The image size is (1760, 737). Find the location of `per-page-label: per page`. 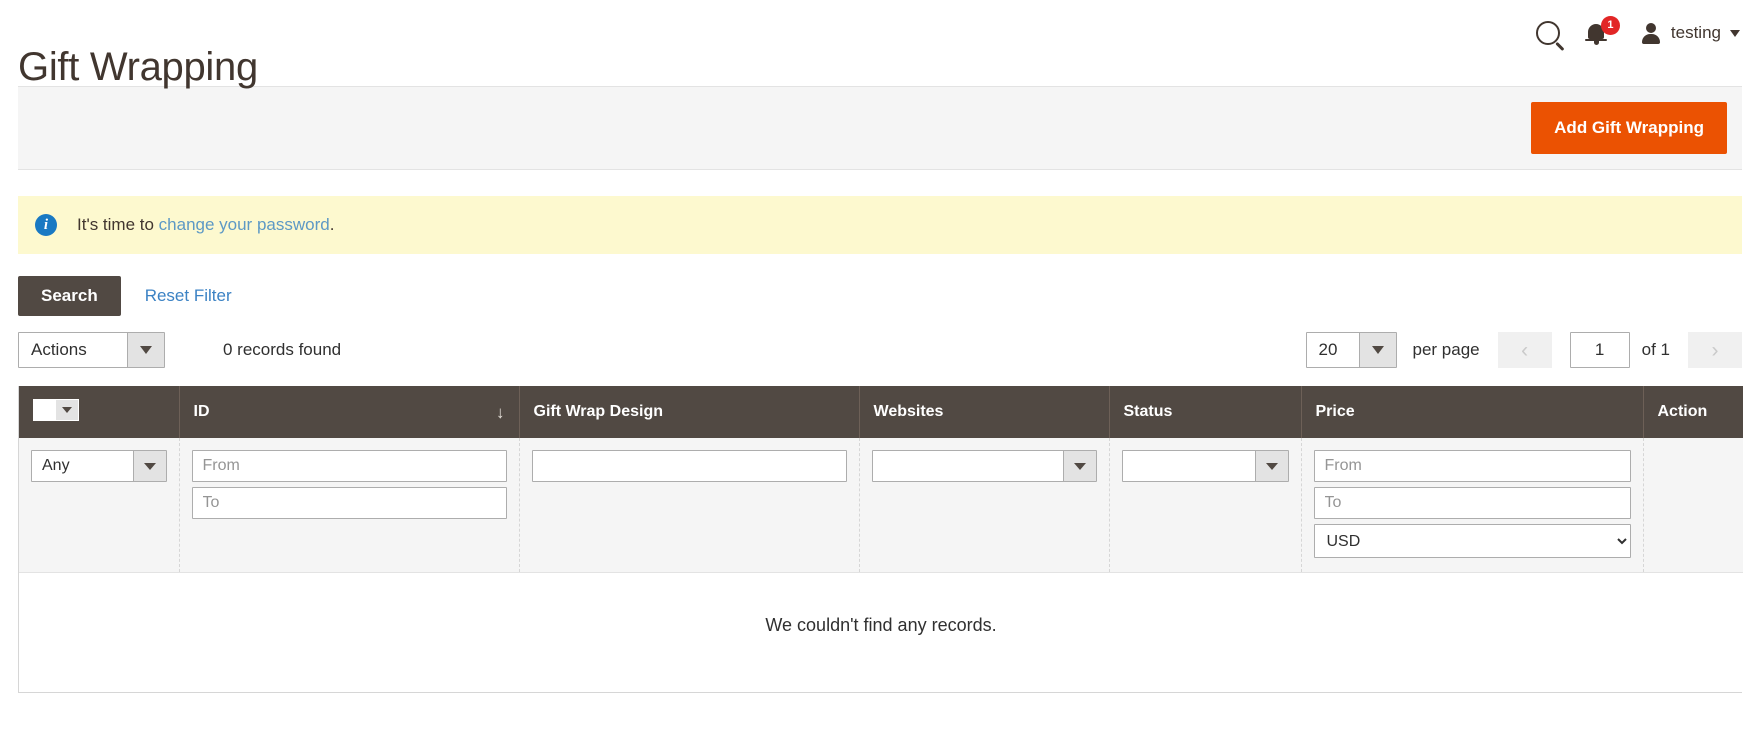

per-page-label: per page is located at coordinates (1446, 349).